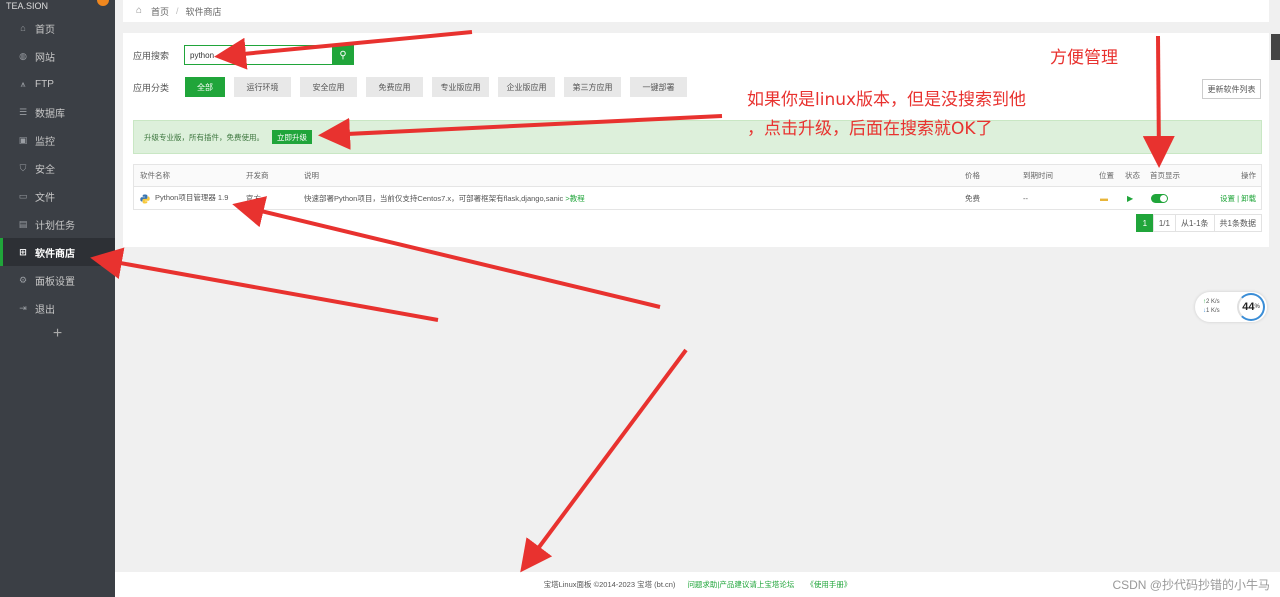  I want to click on settings-link: 设置, so click(1227, 198).